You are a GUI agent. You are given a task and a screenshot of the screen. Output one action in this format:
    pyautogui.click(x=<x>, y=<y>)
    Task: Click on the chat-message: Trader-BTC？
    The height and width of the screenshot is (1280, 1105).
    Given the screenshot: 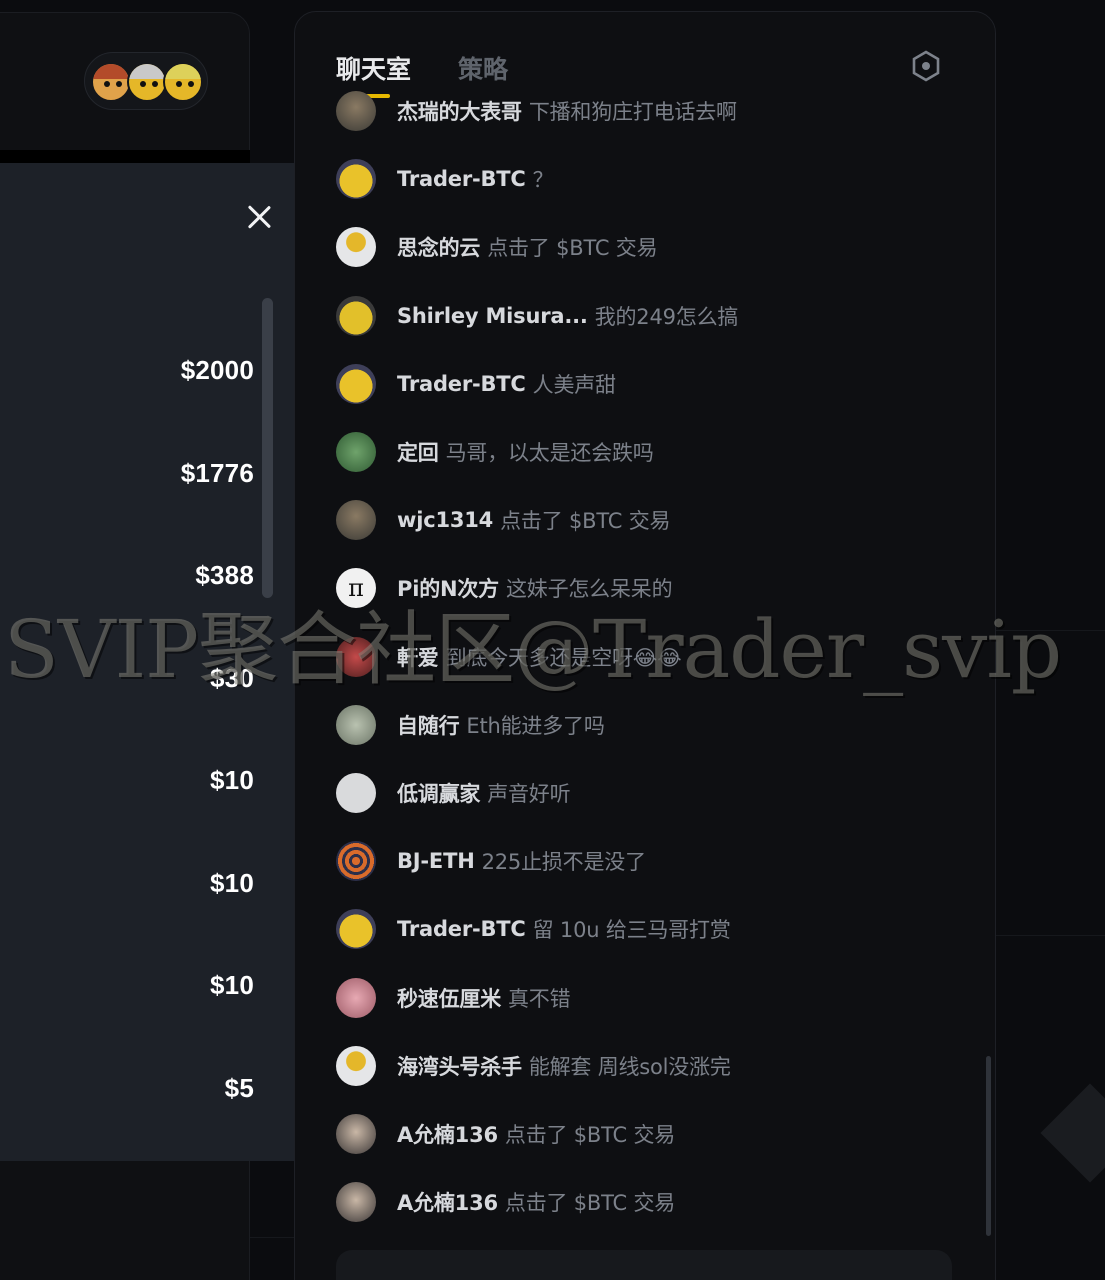 What is the action you would take?
    pyautogui.click(x=445, y=179)
    